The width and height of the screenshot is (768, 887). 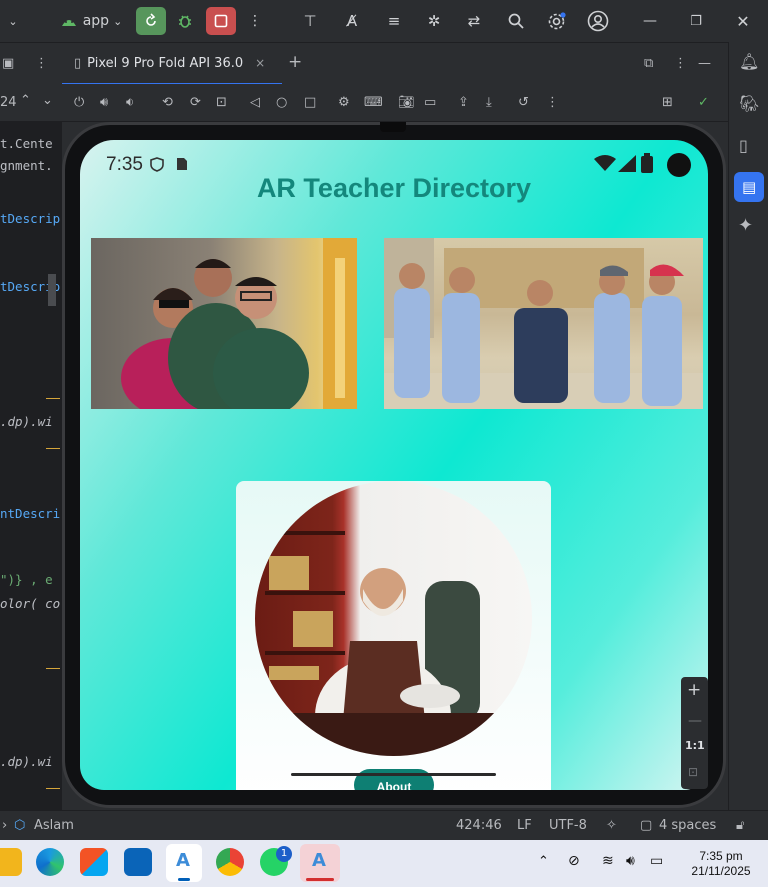 What do you see at coordinates (4, 825) in the screenshot?
I see `breadcrumb-chevron-icon: ›` at bounding box center [4, 825].